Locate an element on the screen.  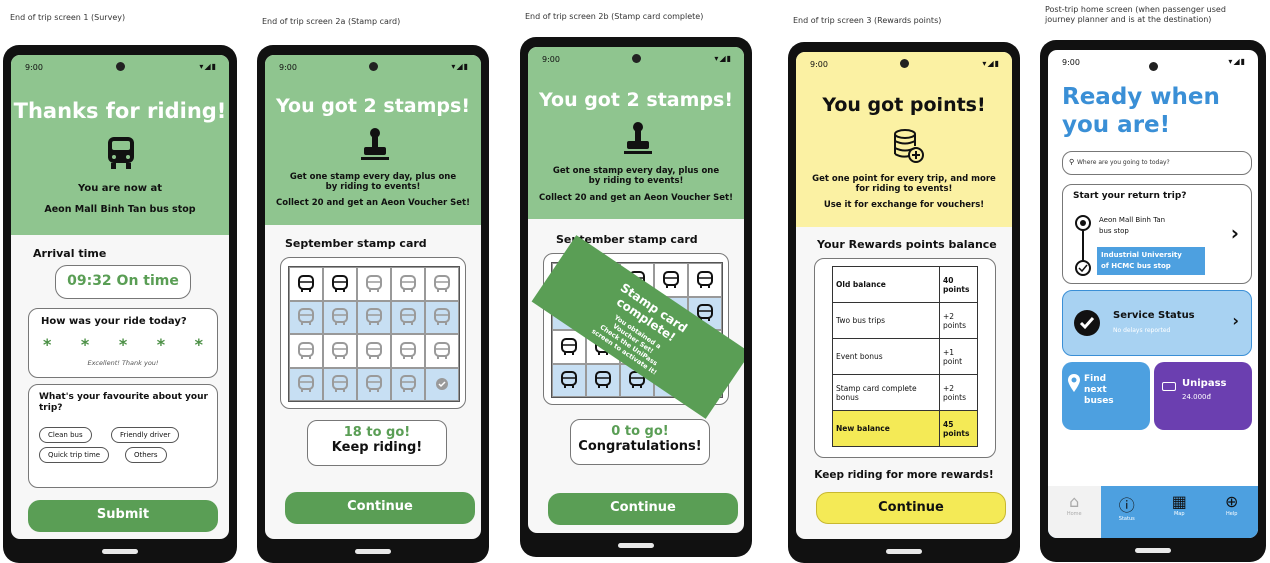
nav-status: ⓘ Status is located at coordinates (1127, 512).